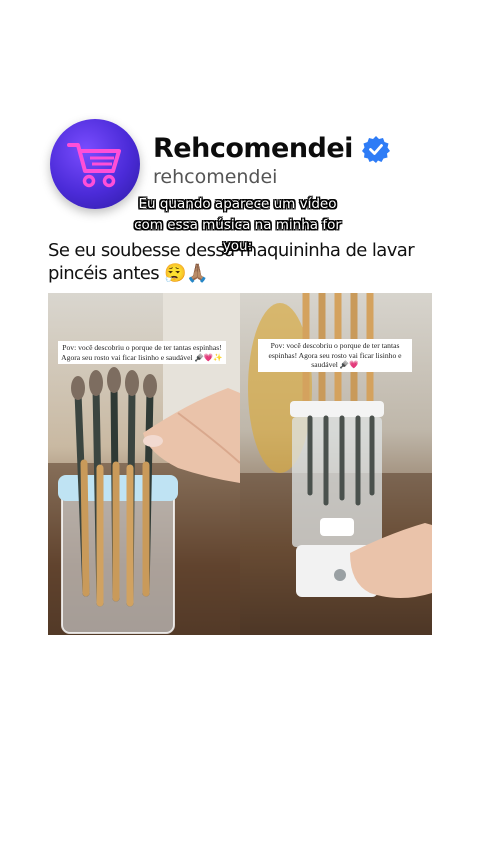  I want to click on shopping-cart-icon, so click(94, 165).